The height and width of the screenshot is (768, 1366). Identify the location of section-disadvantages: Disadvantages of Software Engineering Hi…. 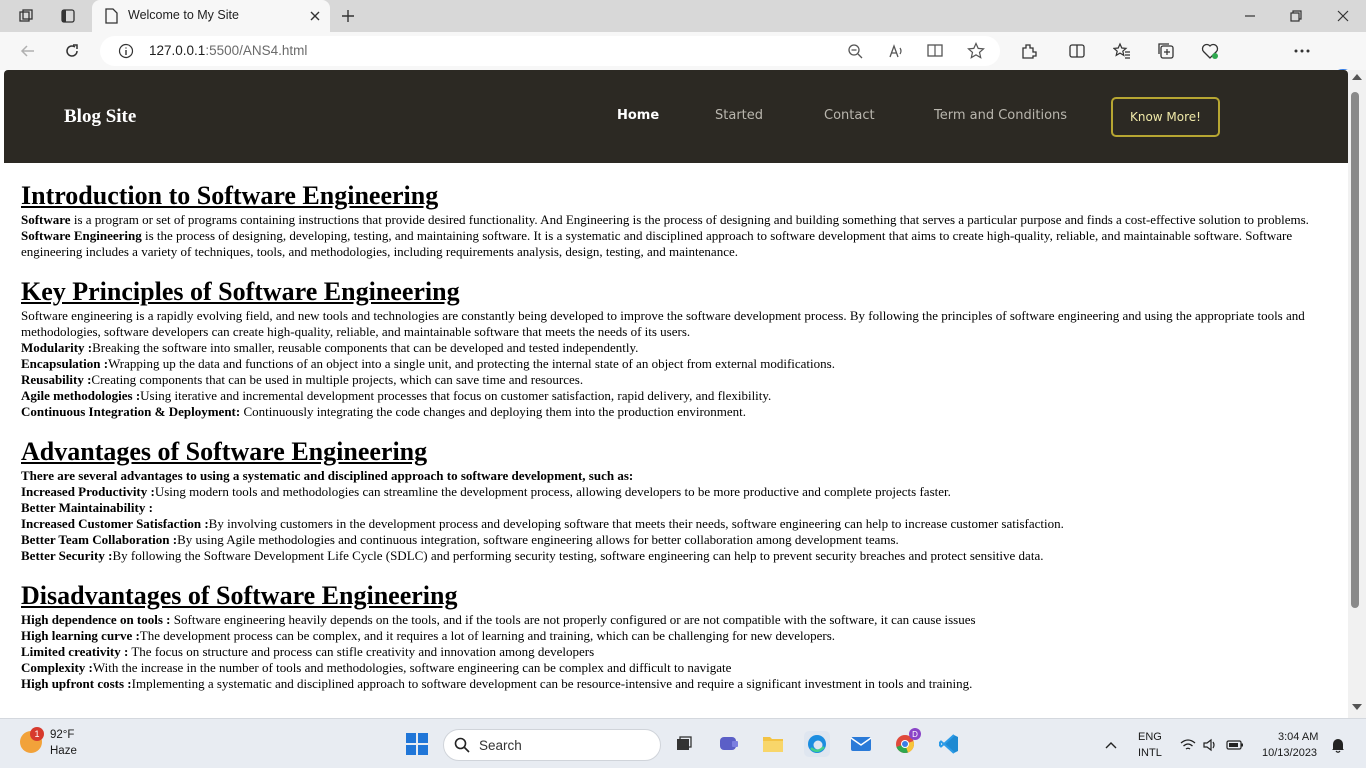
(673, 636).